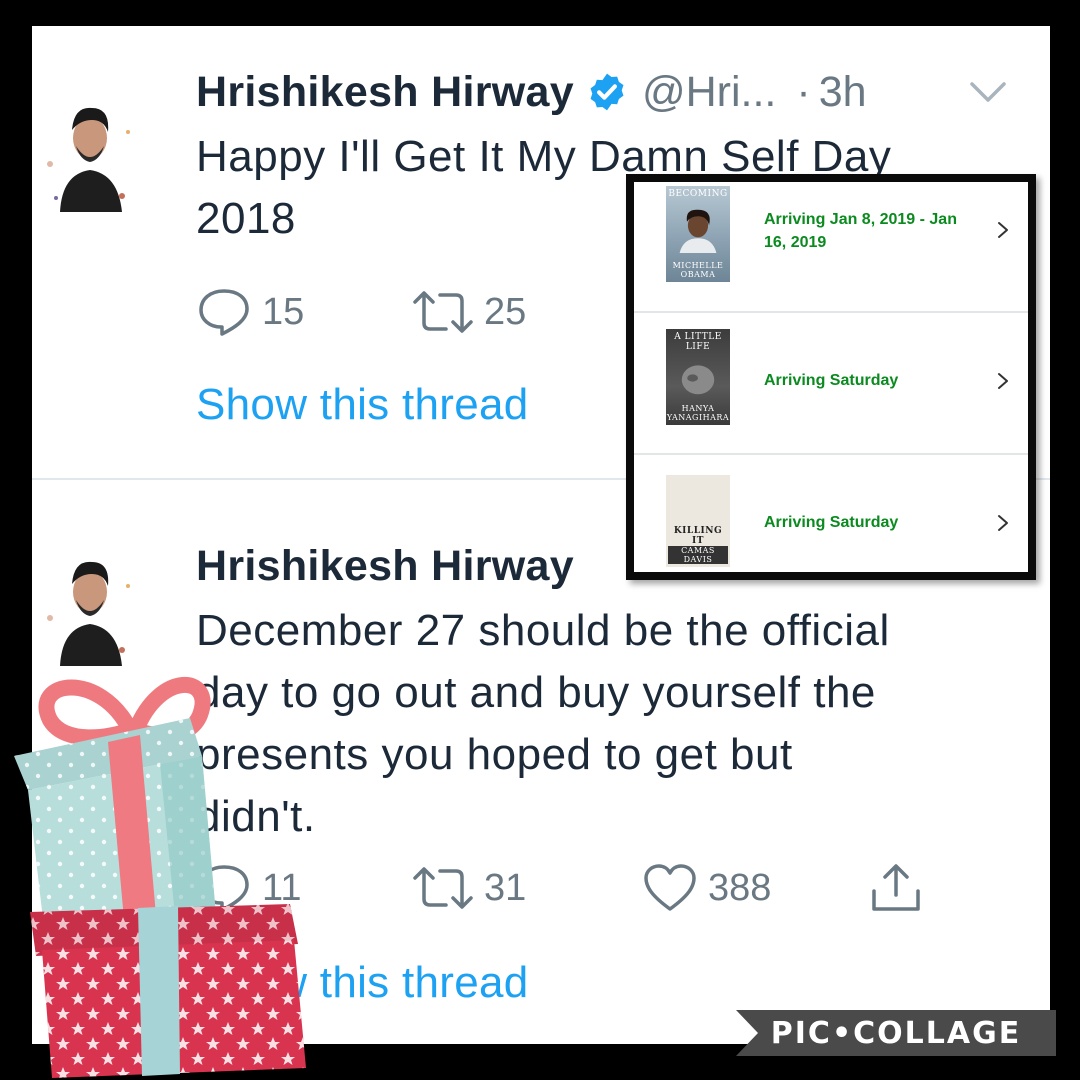 The image size is (1080, 1080). What do you see at coordinates (988, 93) in the screenshot?
I see `chevron-down-icon` at bounding box center [988, 93].